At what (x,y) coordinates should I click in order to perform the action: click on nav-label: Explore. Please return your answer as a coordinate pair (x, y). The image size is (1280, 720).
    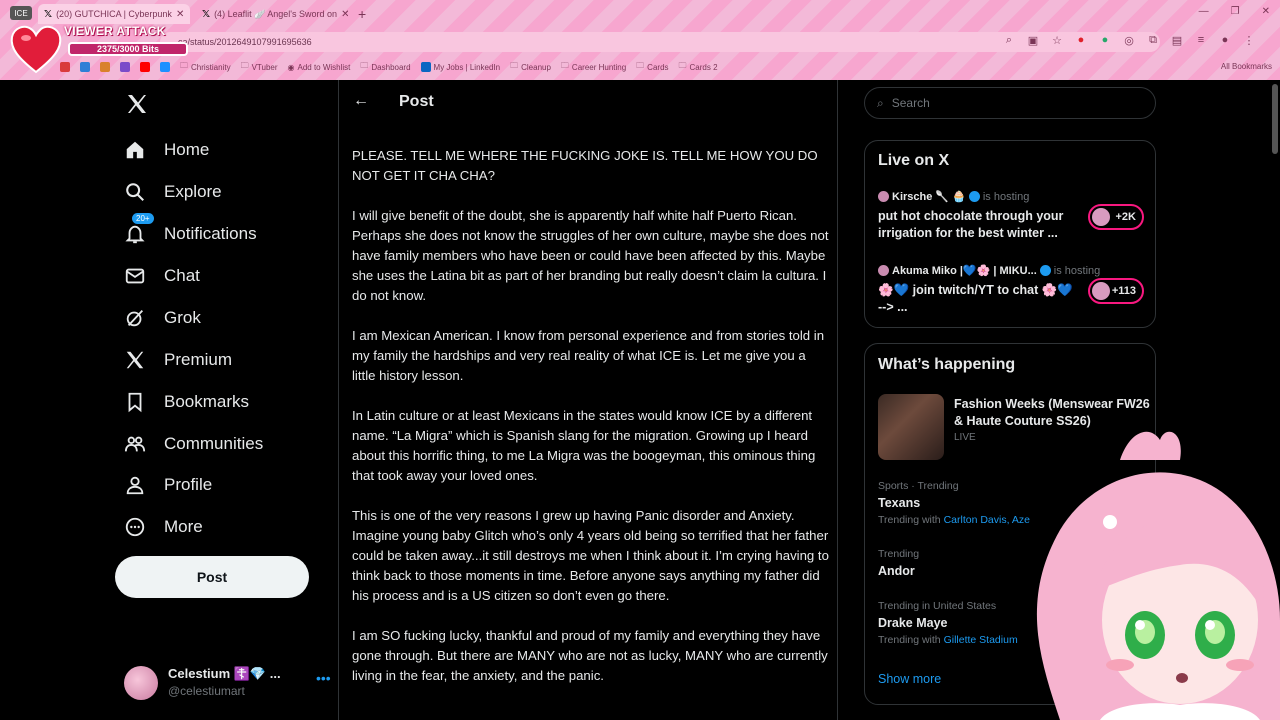
    Looking at the image, I should click on (193, 191).